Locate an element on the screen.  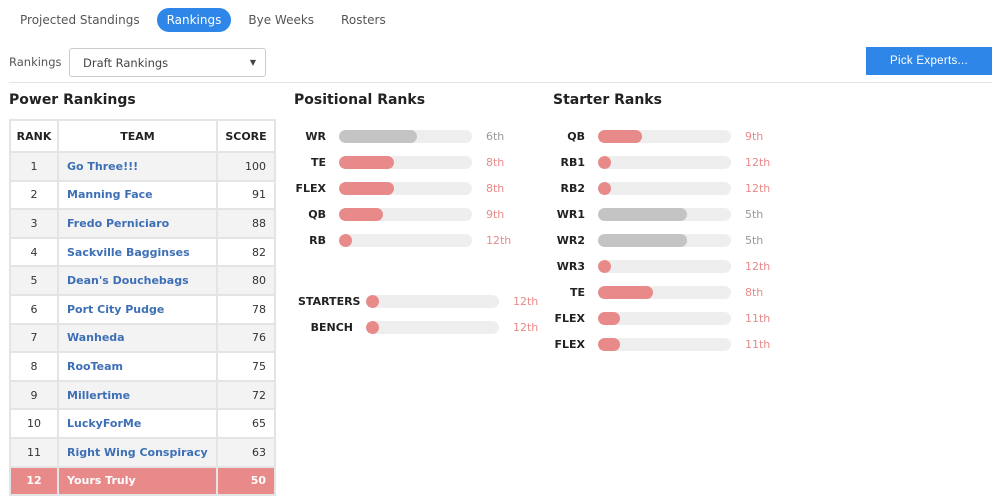
rank-cell: 1 is located at coordinates (34, 166).